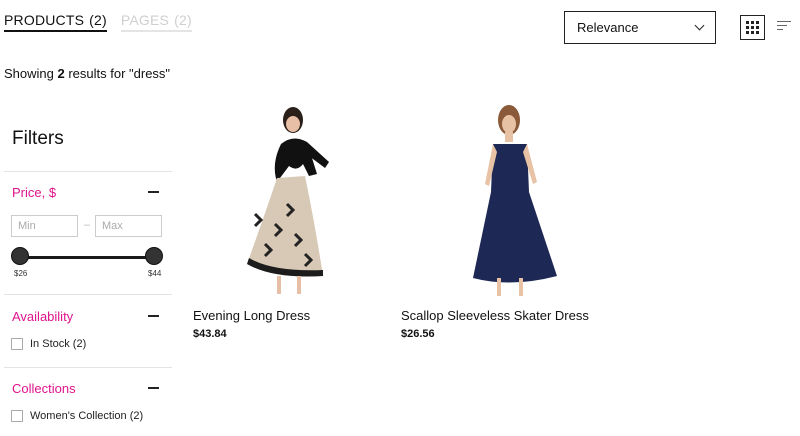 The height and width of the screenshot is (436, 800). Describe the element at coordinates (17, 416) in the screenshot. I see `womens-collection-checkbox` at that location.